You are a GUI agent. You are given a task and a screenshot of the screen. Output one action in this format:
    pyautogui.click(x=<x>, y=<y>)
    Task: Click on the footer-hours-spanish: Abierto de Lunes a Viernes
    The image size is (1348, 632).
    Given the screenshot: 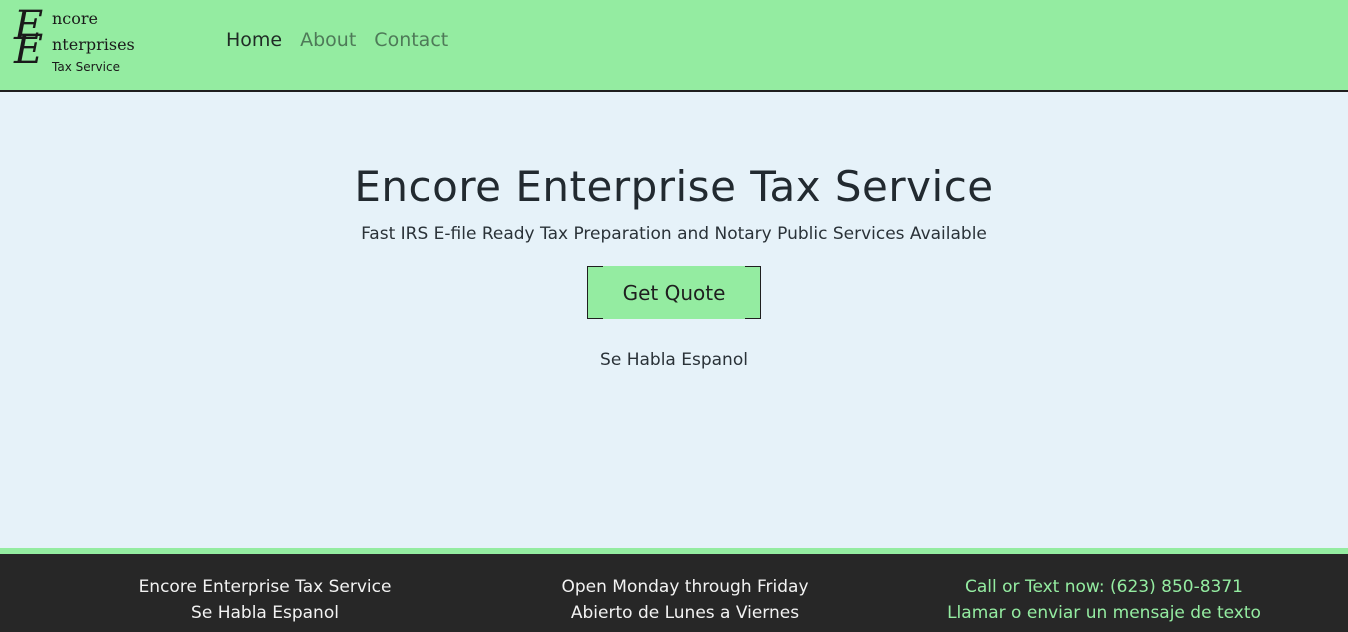 What is the action you would take?
    pyautogui.click(x=685, y=613)
    